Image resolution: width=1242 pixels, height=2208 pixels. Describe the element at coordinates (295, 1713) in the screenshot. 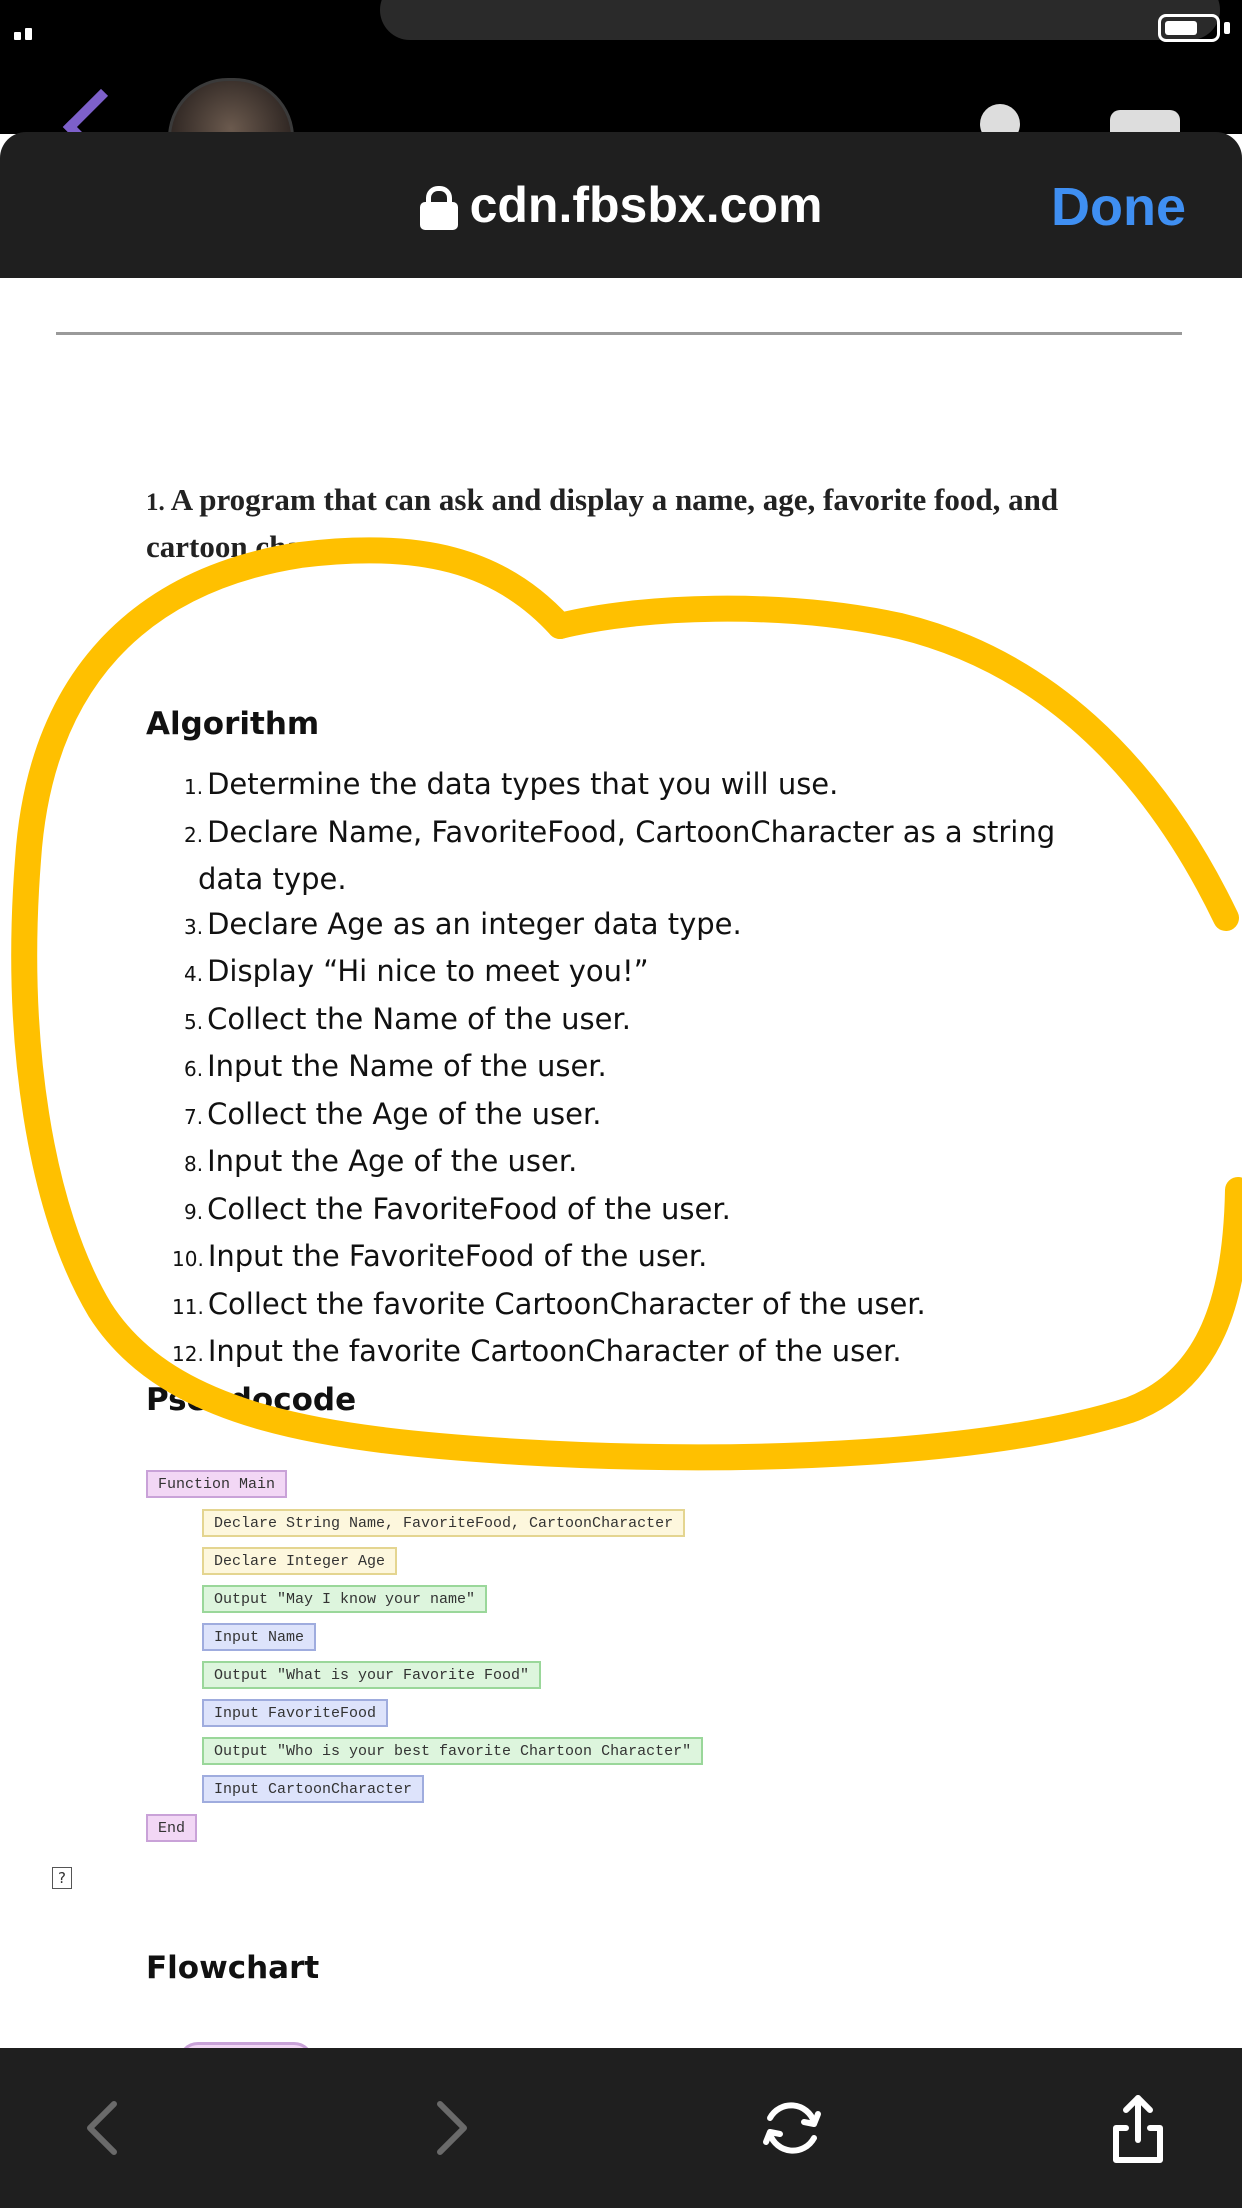

I see `pseudocode-input-food: Input FavoriteFood` at that location.